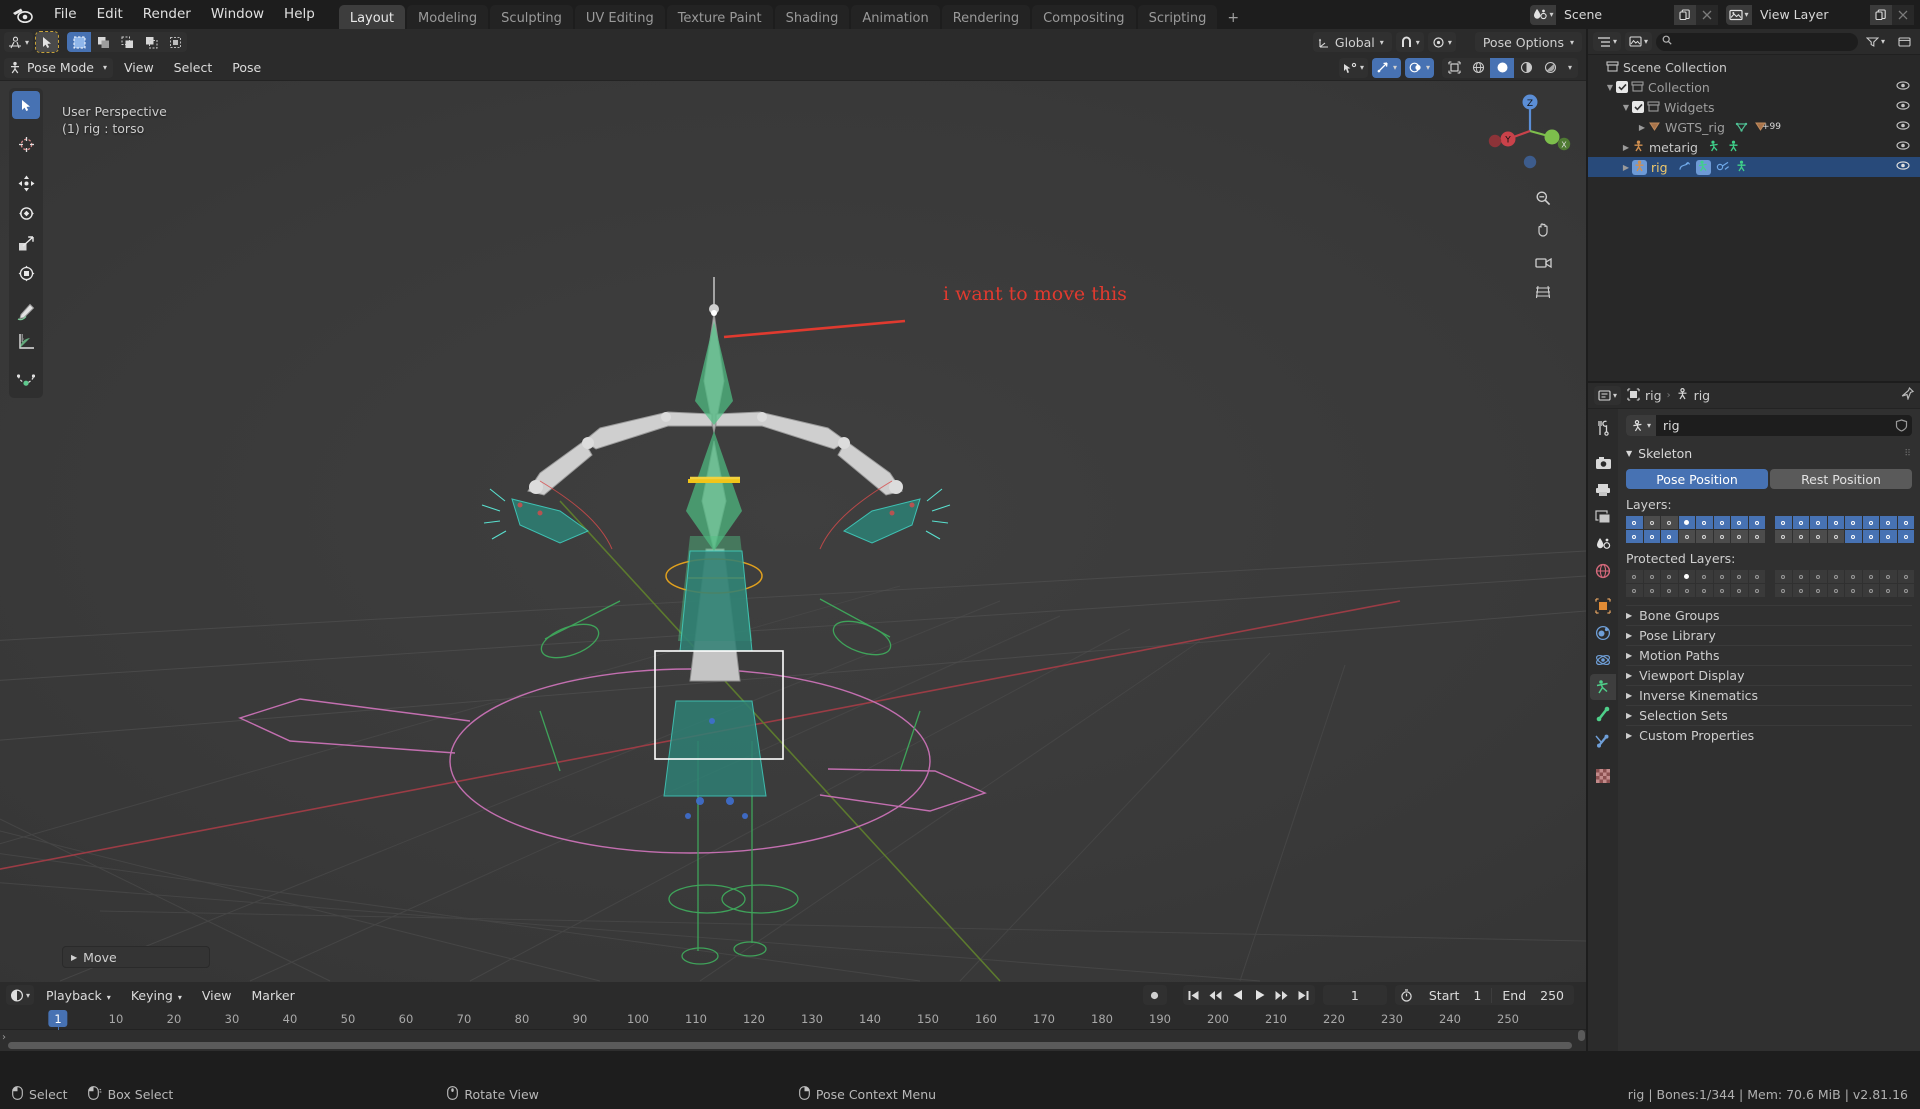 The width and height of the screenshot is (1920, 1109). Describe the element at coordinates (719, 17) in the screenshot. I see `workspace-tab-texture-paint: Texture Paint` at that location.